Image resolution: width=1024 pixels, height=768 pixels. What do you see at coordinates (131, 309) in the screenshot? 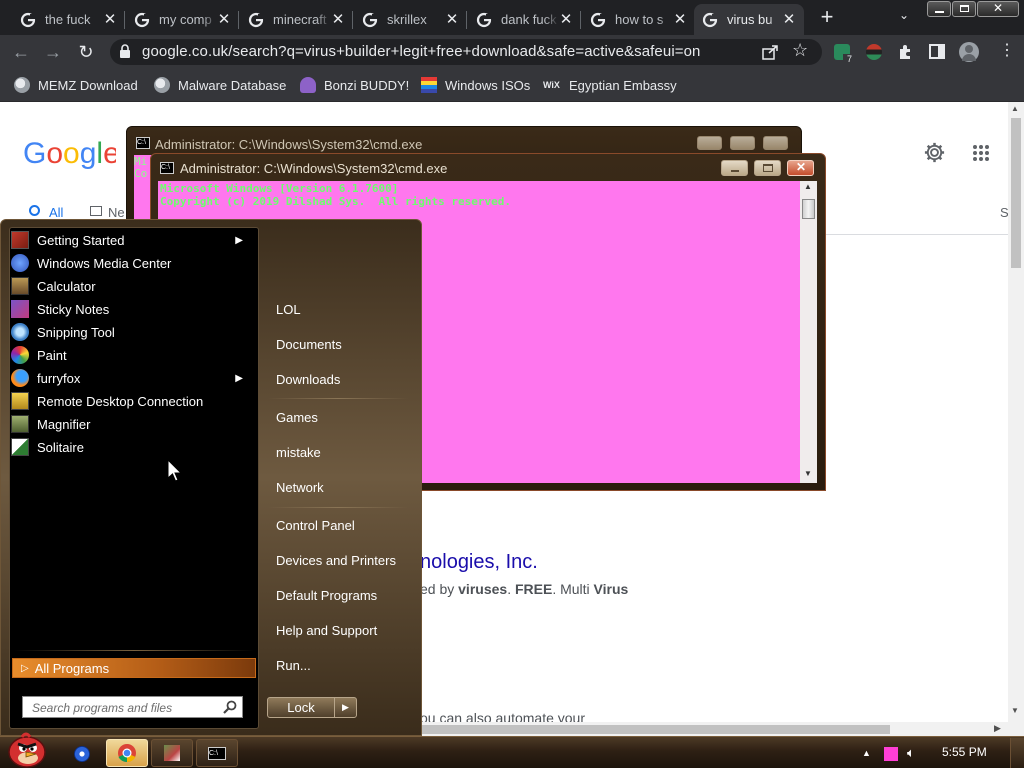
I see `program-sticky-notes: Sticky Notes` at bounding box center [131, 309].